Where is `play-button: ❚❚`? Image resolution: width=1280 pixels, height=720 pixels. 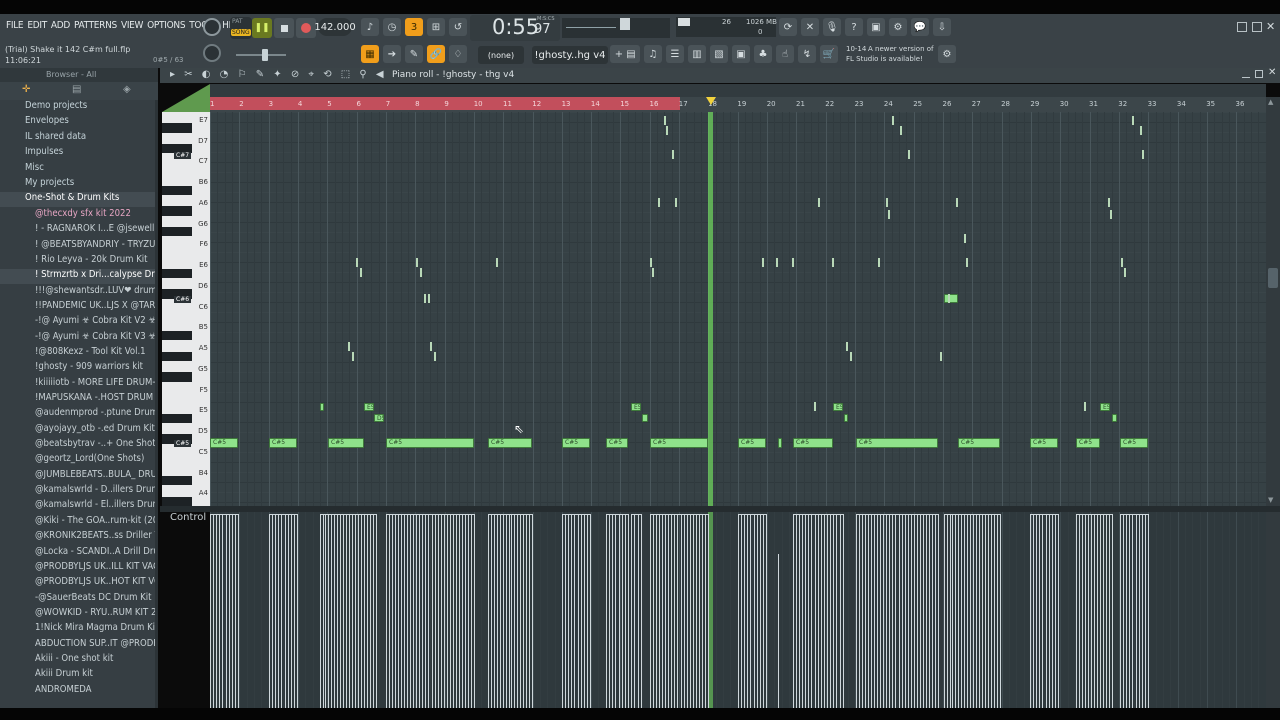
play-button: ❚❚ is located at coordinates (262, 28).